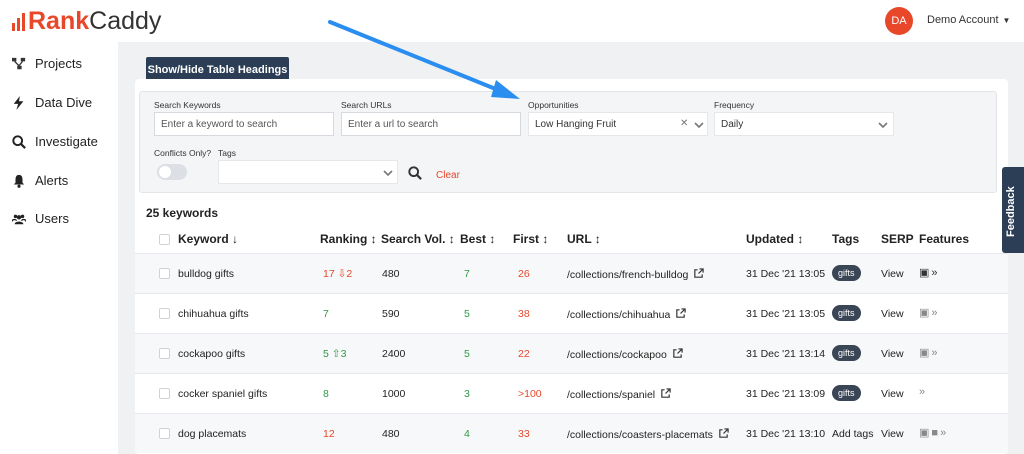  Describe the element at coordinates (640, 435) in the screenshot. I see `url-text: /collections/coasters-placemats` at that location.